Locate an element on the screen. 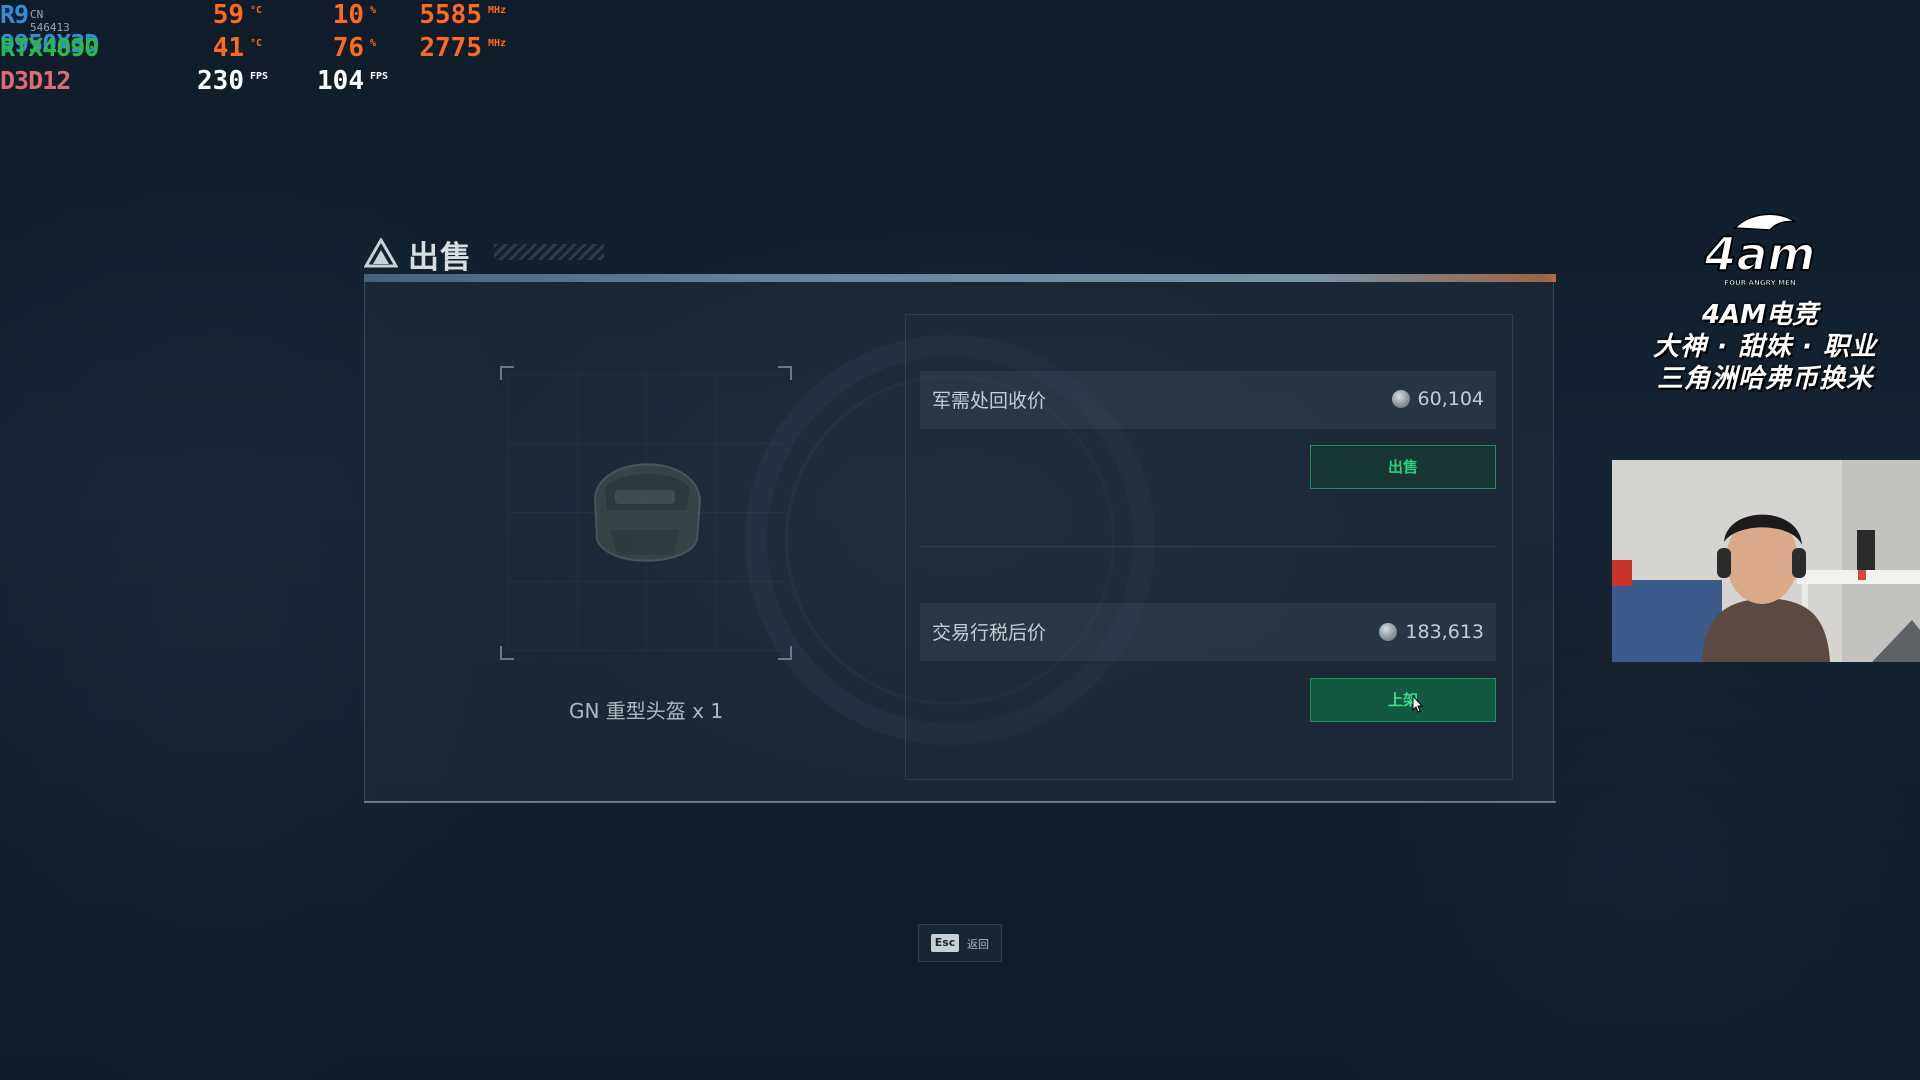  cpu-temp-unit: °C is located at coordinates (256, 10).